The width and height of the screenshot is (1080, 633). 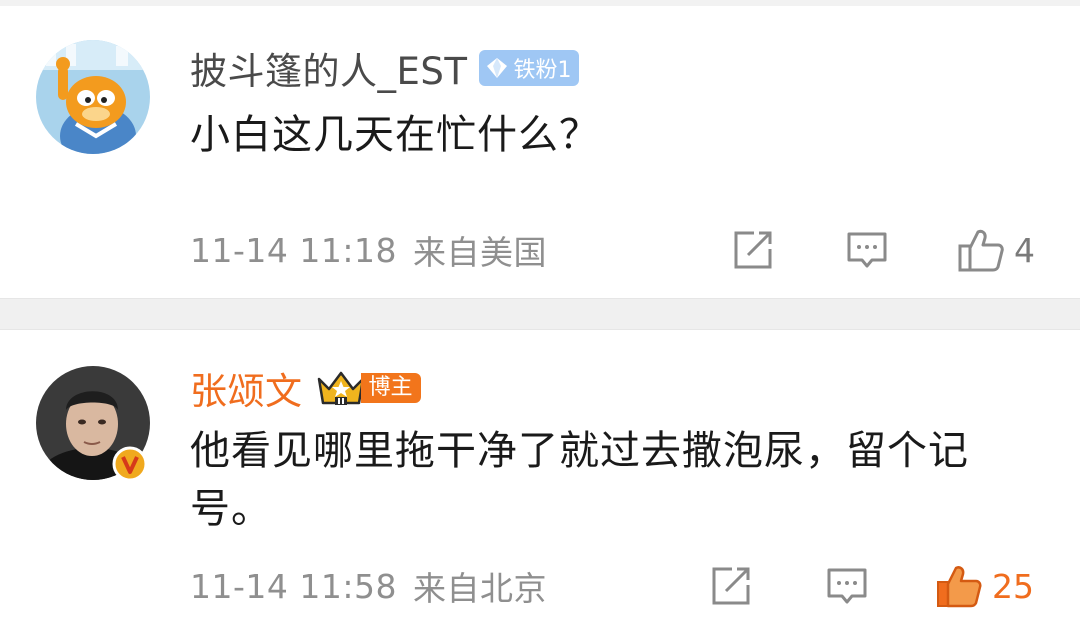 I want to click on comment-footer: 11-14 11:58 来自北京 25, so click(x=620, y=586).